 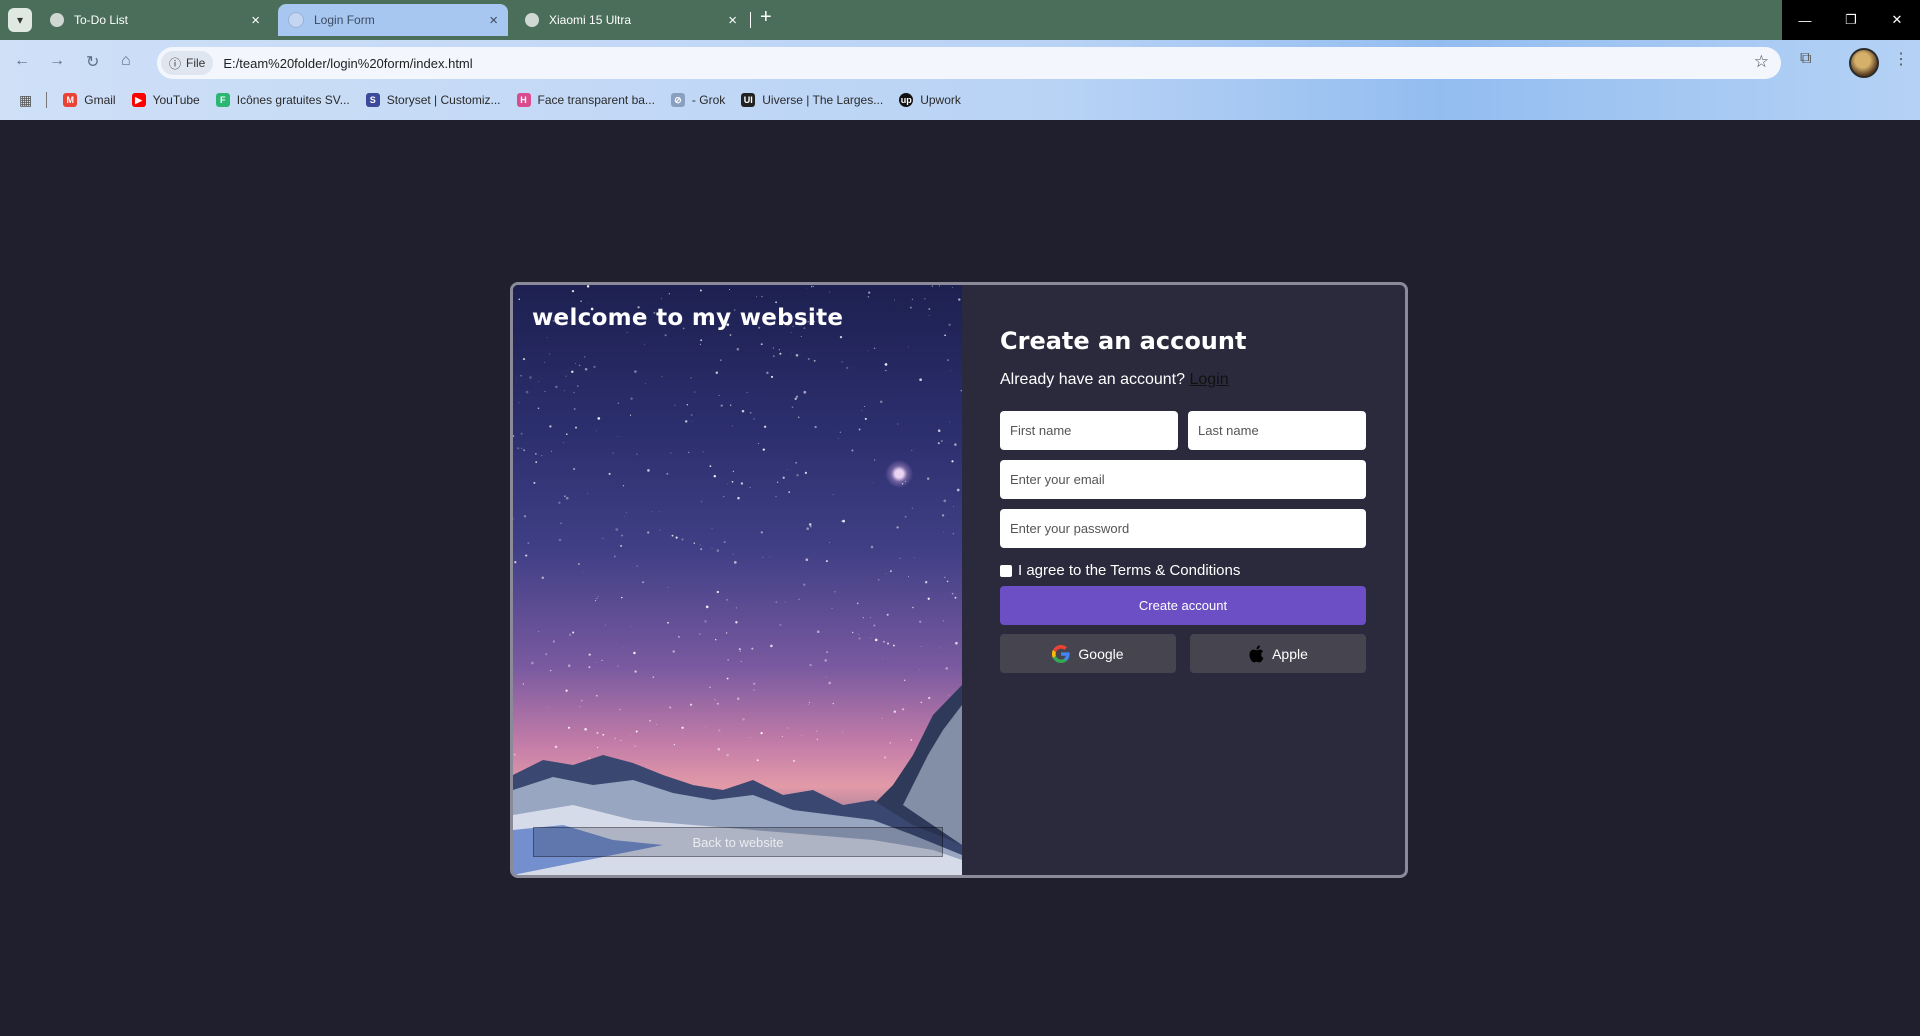 What do you see at coordinates (1101, 653) in the screenshot?
I see `google-label: Google` at bounding box center [1101, 653].